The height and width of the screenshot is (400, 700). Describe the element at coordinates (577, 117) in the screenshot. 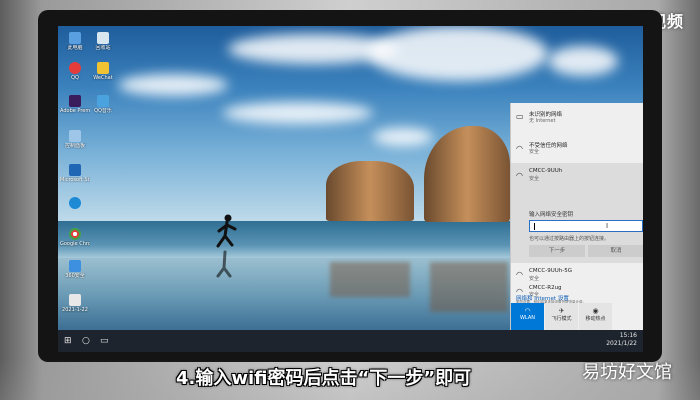

I see `network-item-connected: ▭ 未识别的网络 无 Internet` at that location.